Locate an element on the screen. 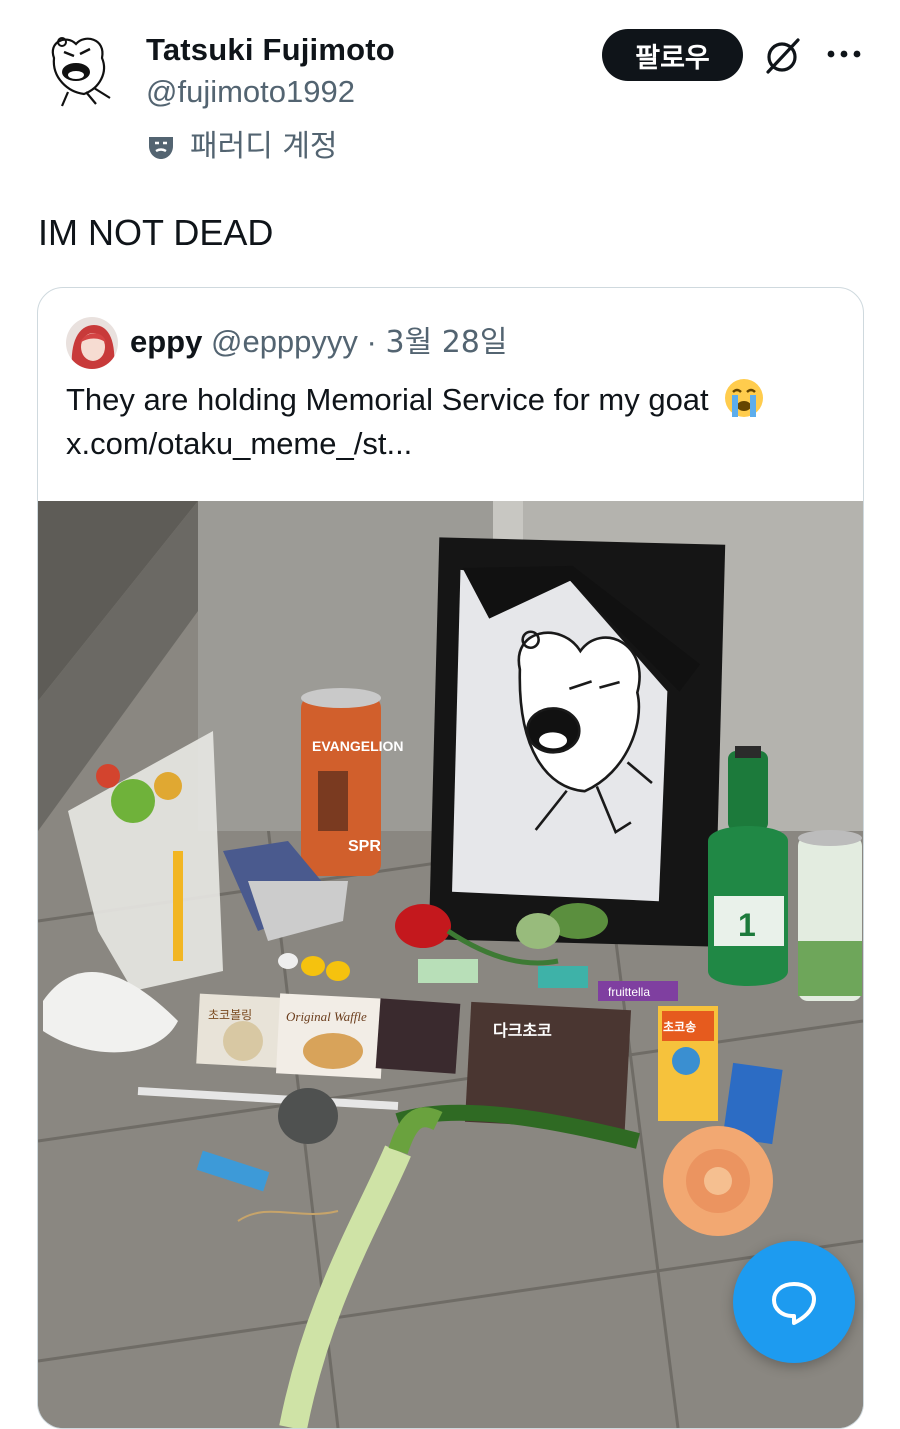 The width and height of the screenshot is (900, 1429). quote-author-handle: @epppyyy is located at coordinates (284, 341).